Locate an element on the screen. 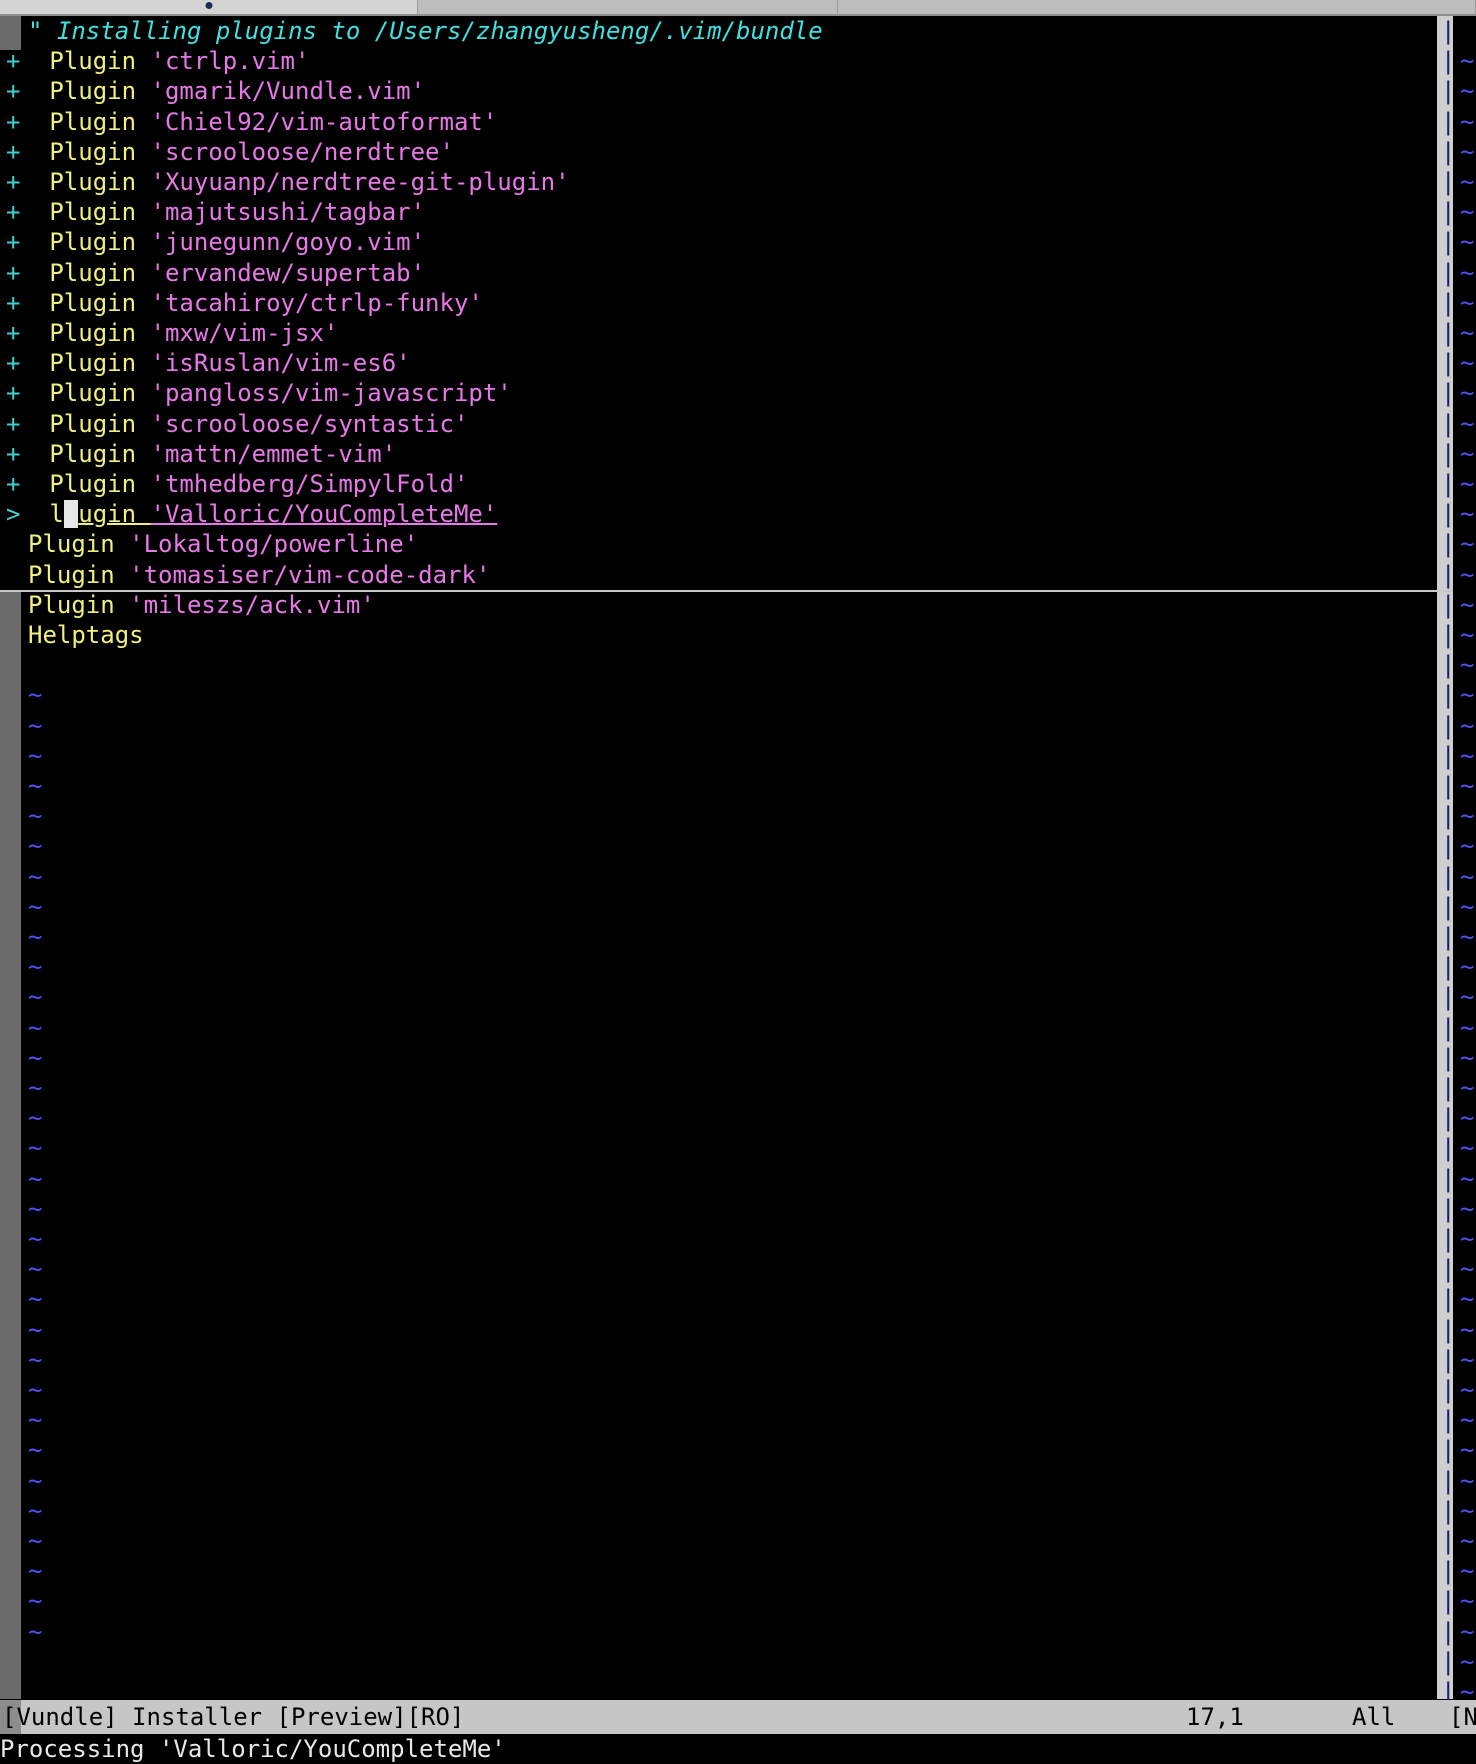  plugin-row: + Plugin 'tmhedberg/SimpylFold' is located at coordinates (237, 484).